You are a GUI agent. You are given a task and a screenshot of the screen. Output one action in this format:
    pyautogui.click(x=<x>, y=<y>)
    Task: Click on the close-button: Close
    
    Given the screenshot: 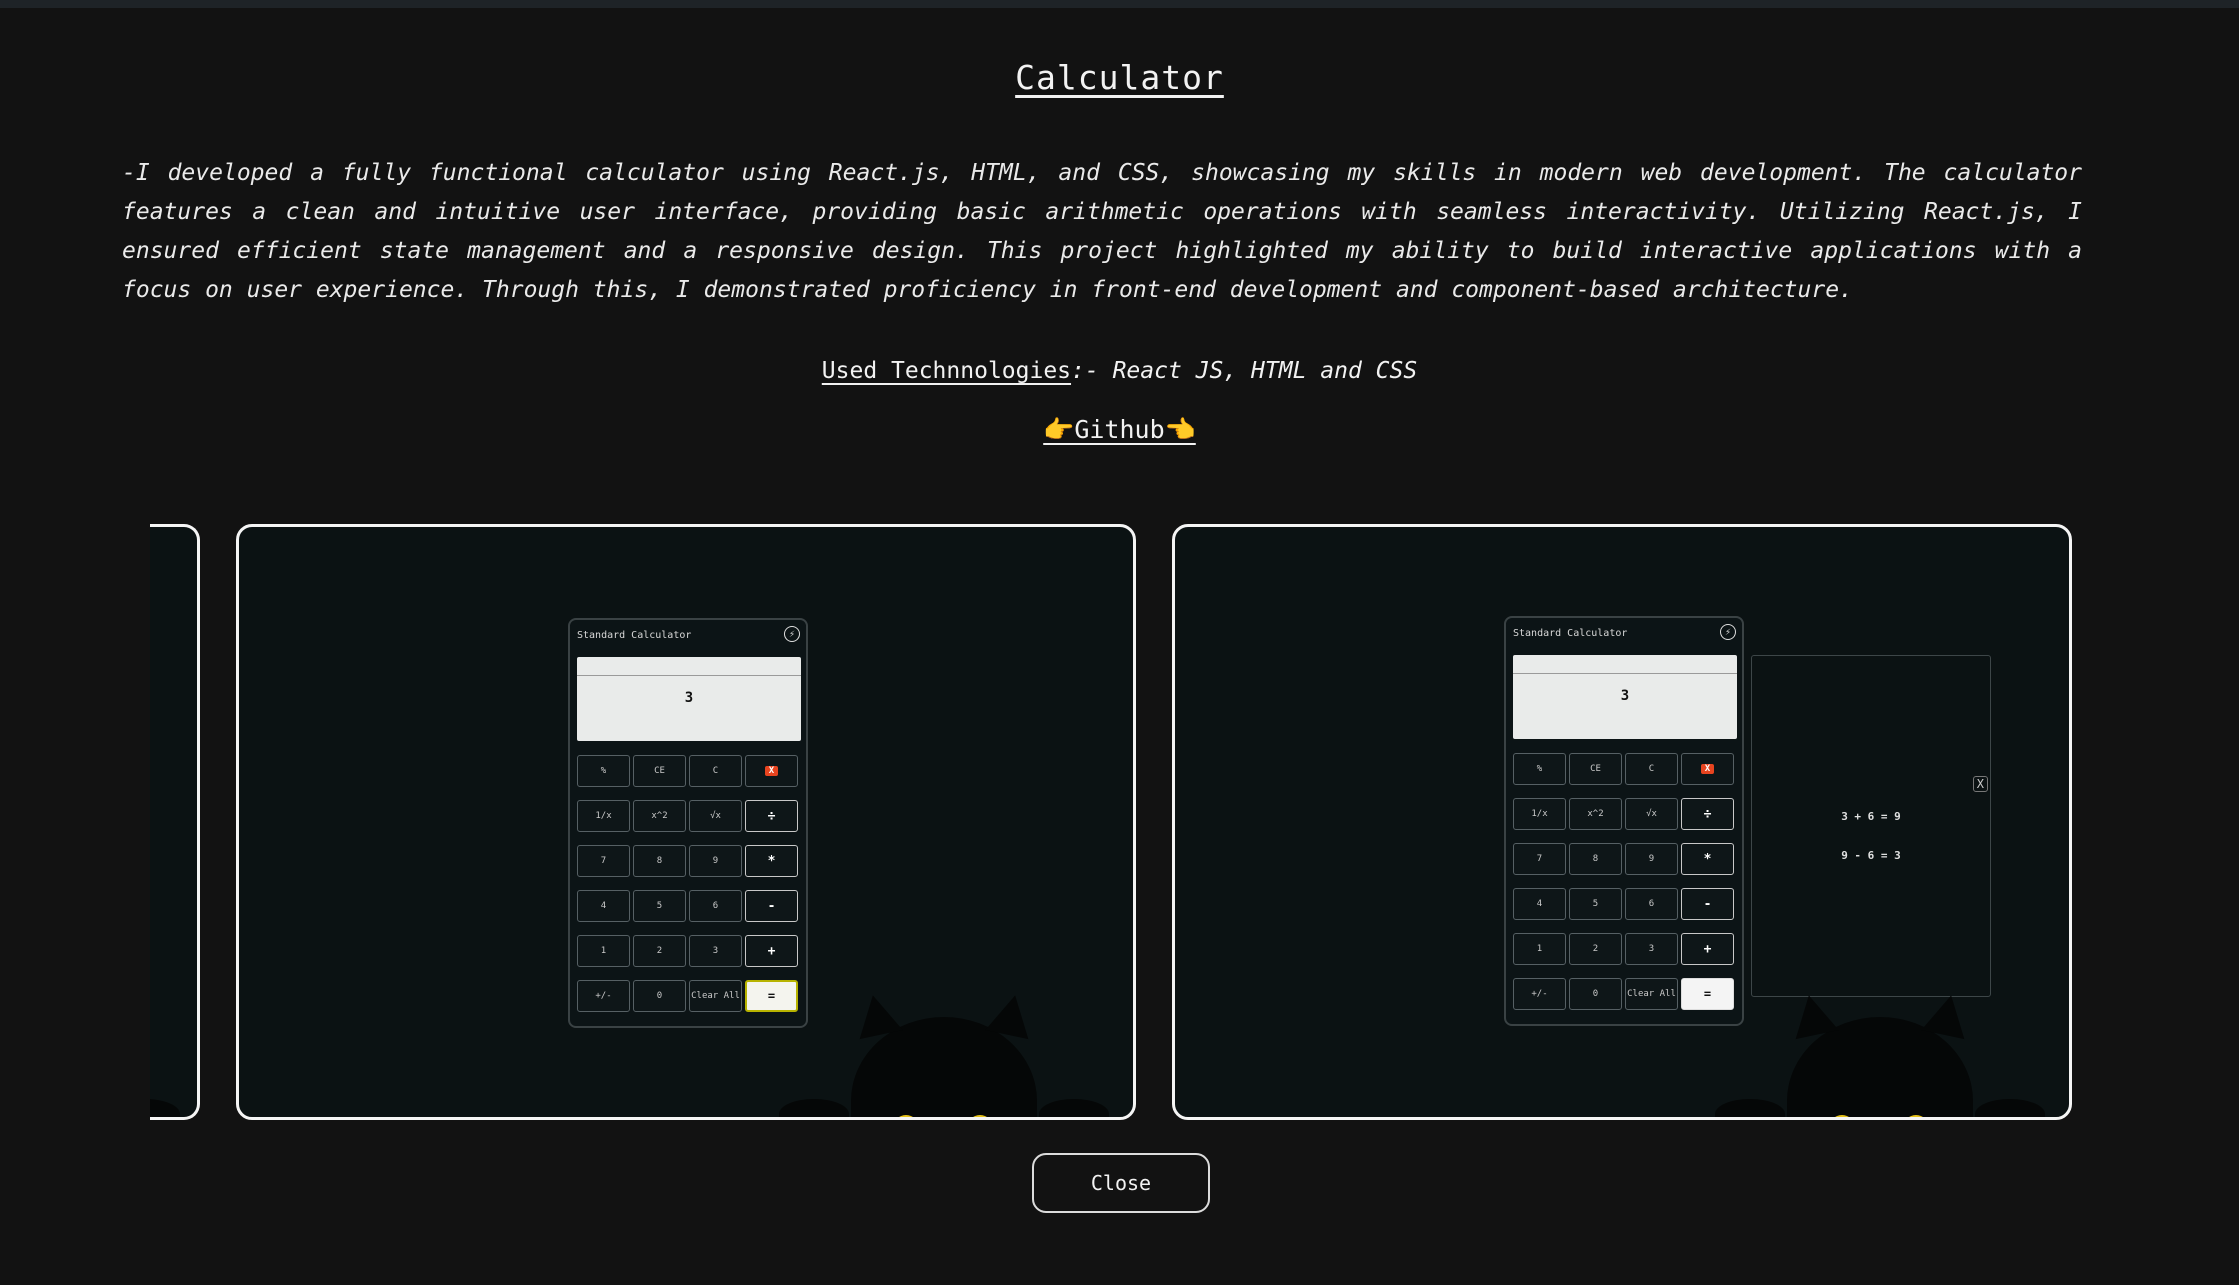 What is the action you would take?
    pyautogui.click(x=1121, y=1183)
    